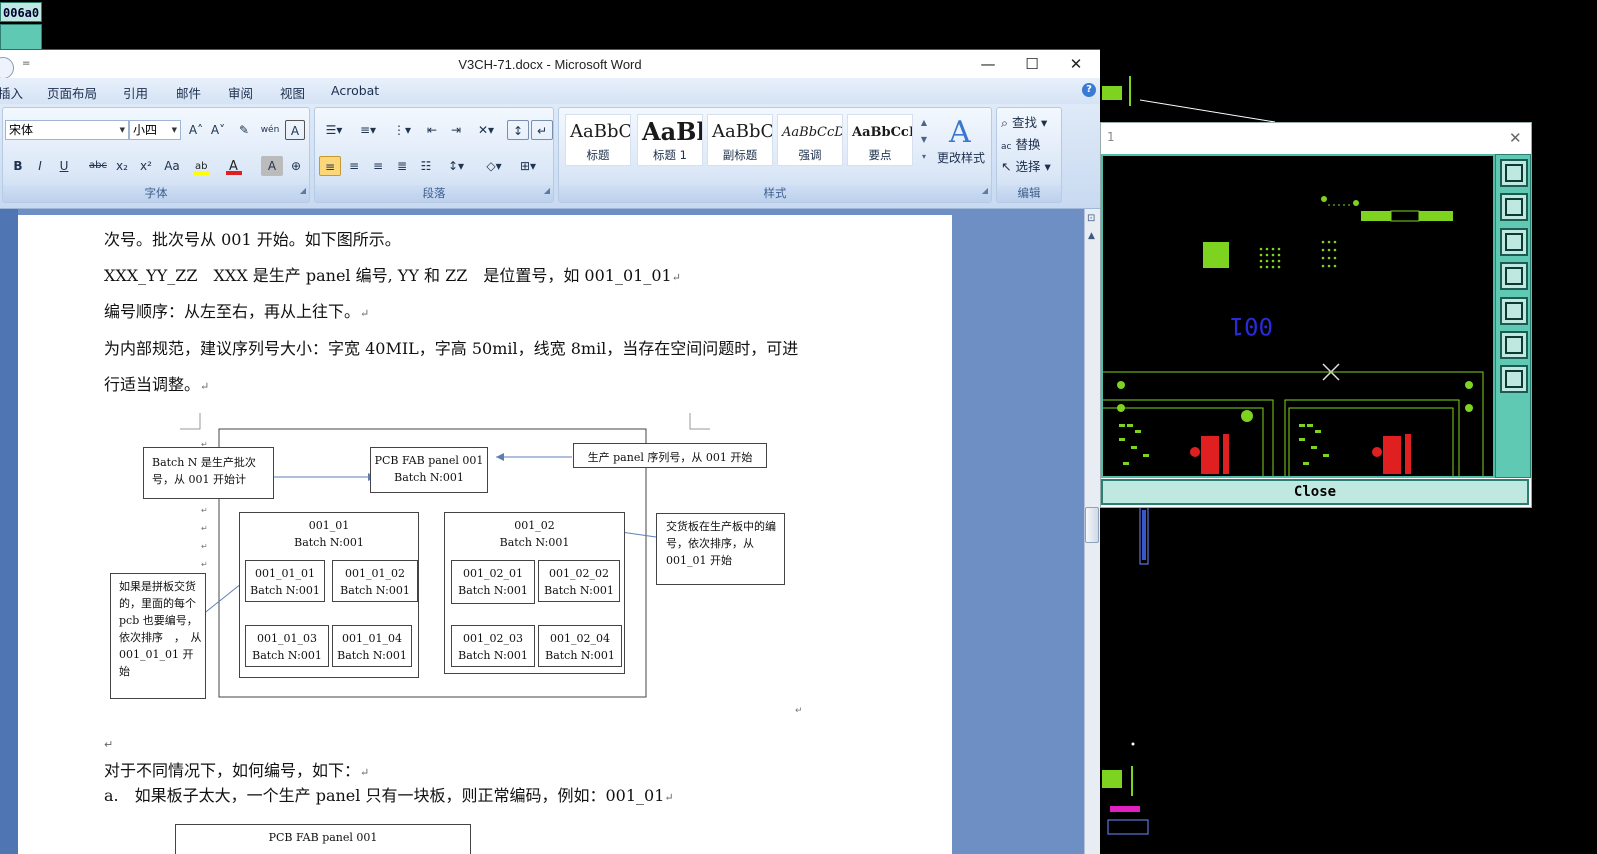 This screenshot has width=1597, height=854. I want to click on pcb-box: 001_01_04 Batch N:001, so click(372, 646).